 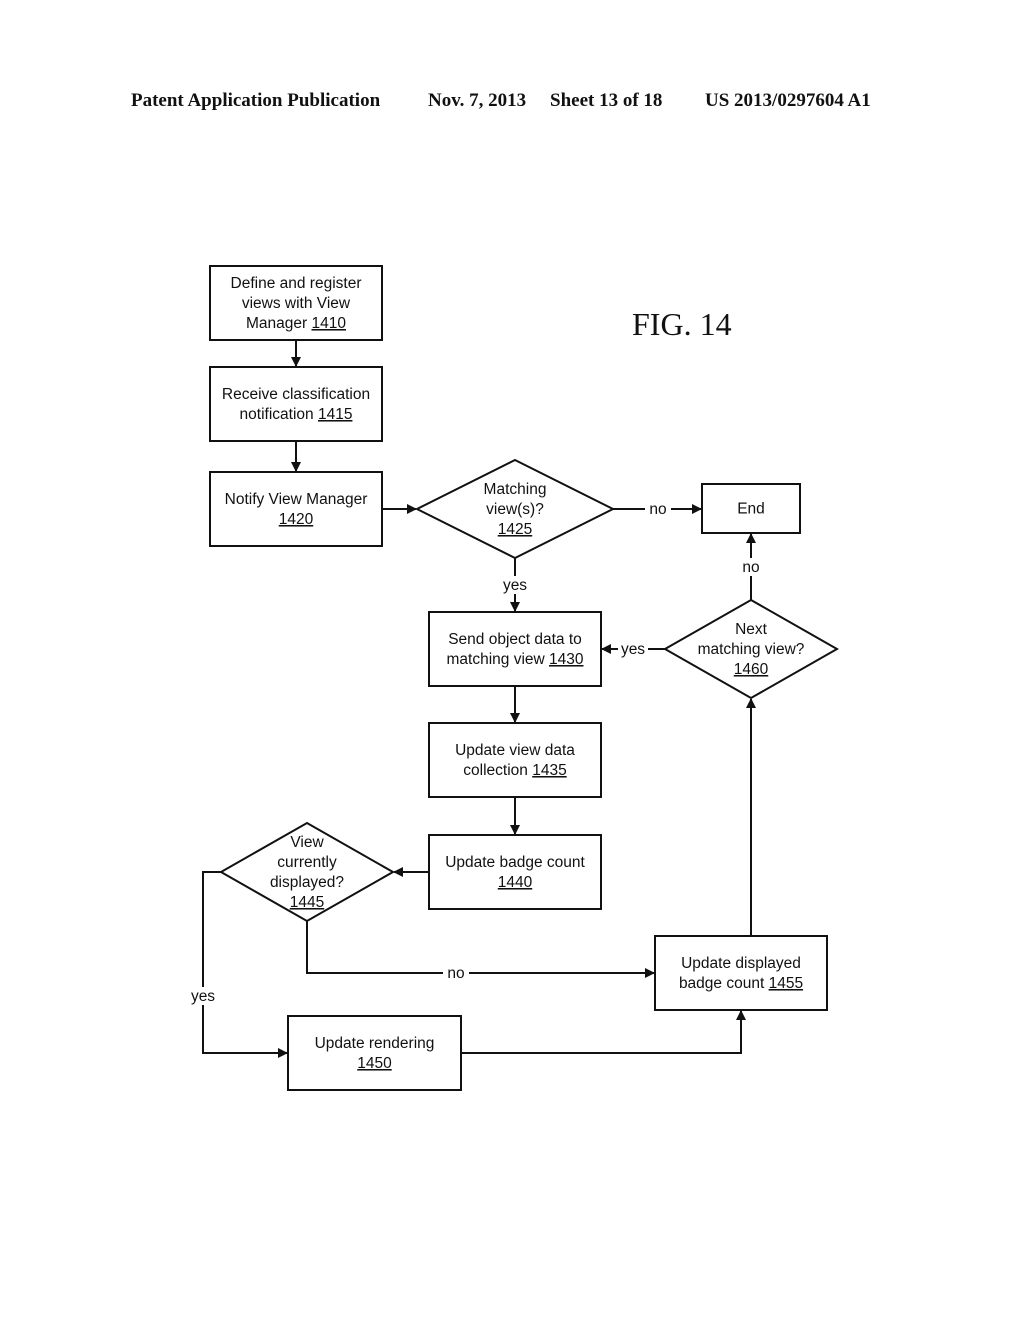 I want to click on node-ref: 1445, so click(x=307, y=902).